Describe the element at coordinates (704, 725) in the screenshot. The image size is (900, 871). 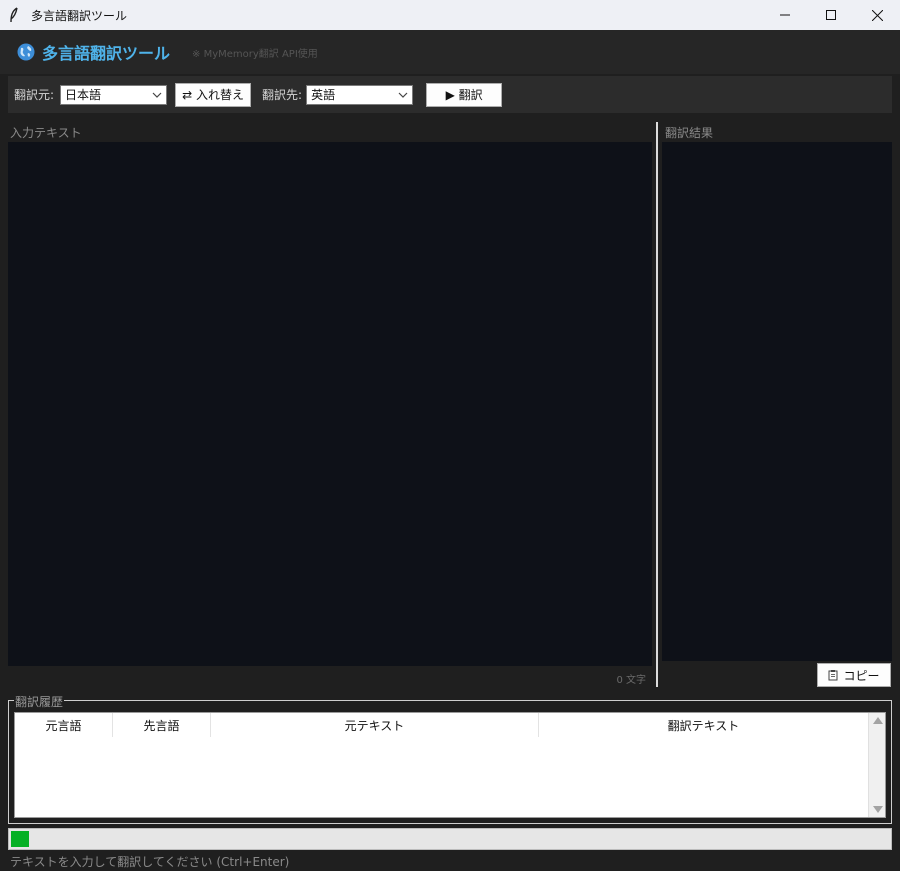
I see `column-translated-text: 翻訳テキスト` at that location.